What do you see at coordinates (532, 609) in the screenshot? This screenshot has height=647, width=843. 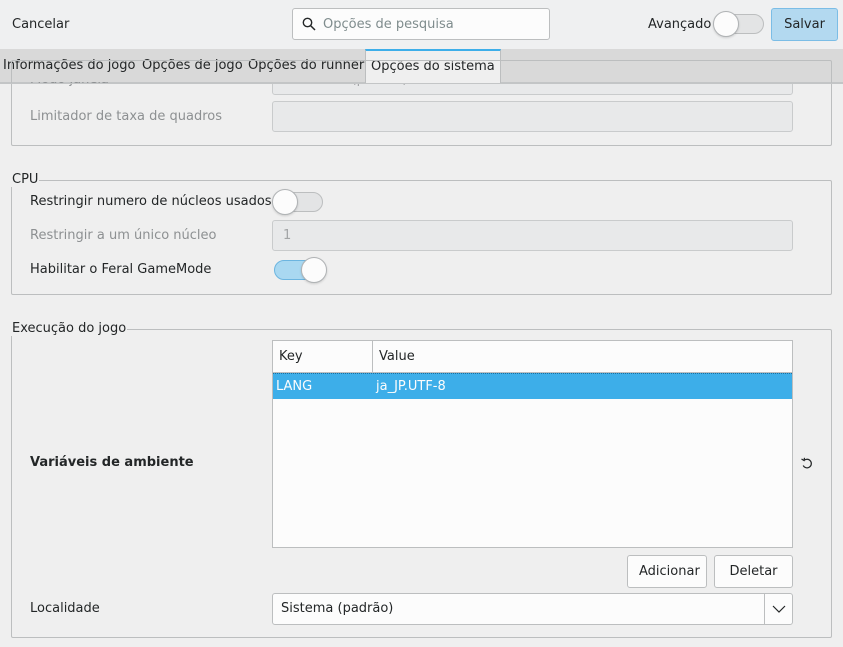 I see `locale-select: Sistema (padrão)` at bounding box center [532, 609].